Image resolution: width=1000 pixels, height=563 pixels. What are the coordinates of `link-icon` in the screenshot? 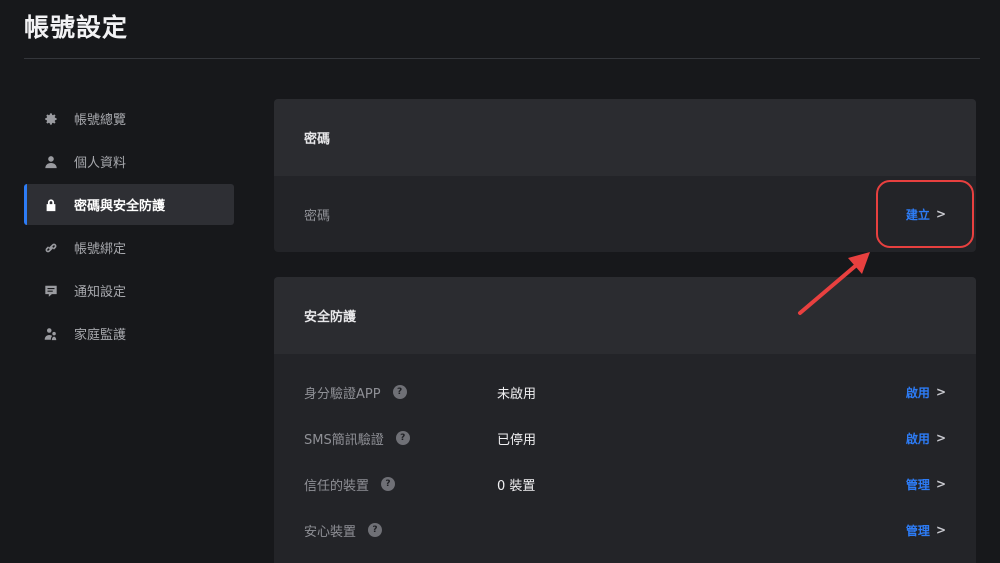 It's located at (51, 248).